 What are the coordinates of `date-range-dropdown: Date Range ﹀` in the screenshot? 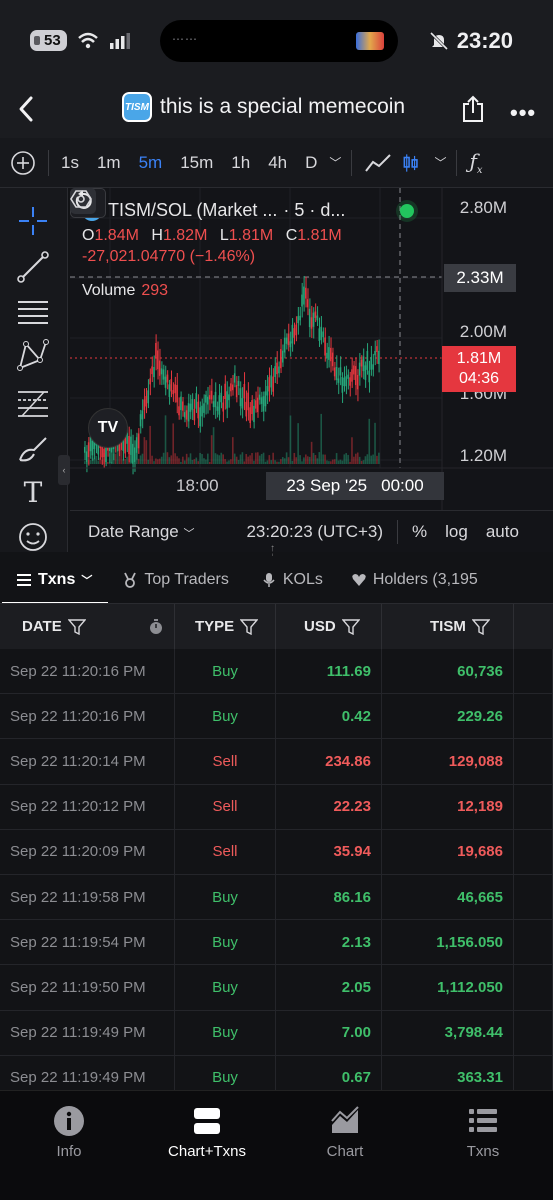 It's located at (141, 532).